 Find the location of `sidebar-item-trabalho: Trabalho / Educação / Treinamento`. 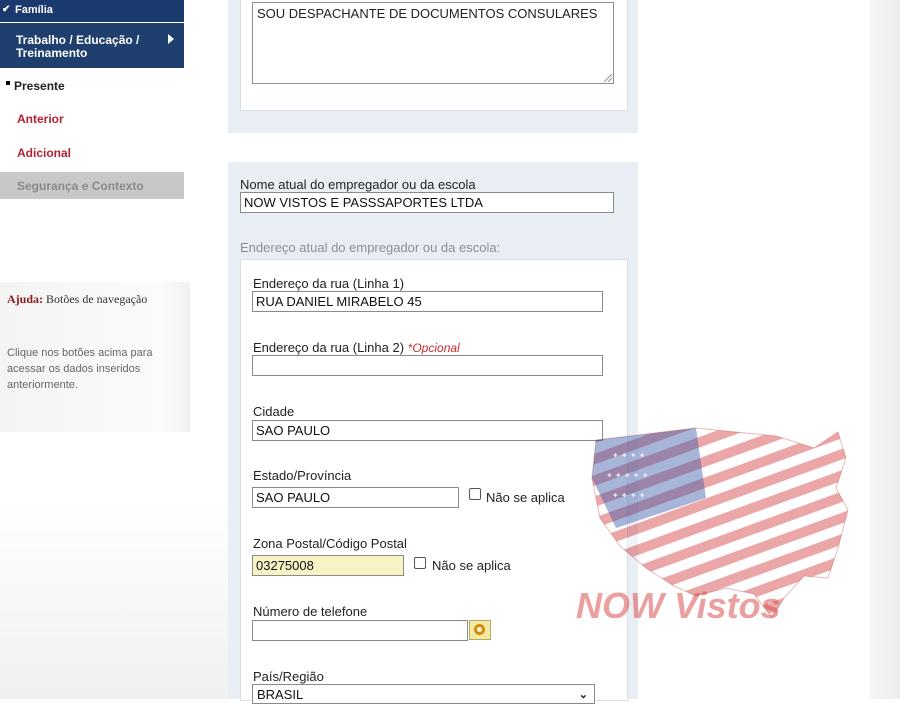

sidebar-item-trabalho: Trabalho / Educação / Treinamento is located at coordinates (92, 45).